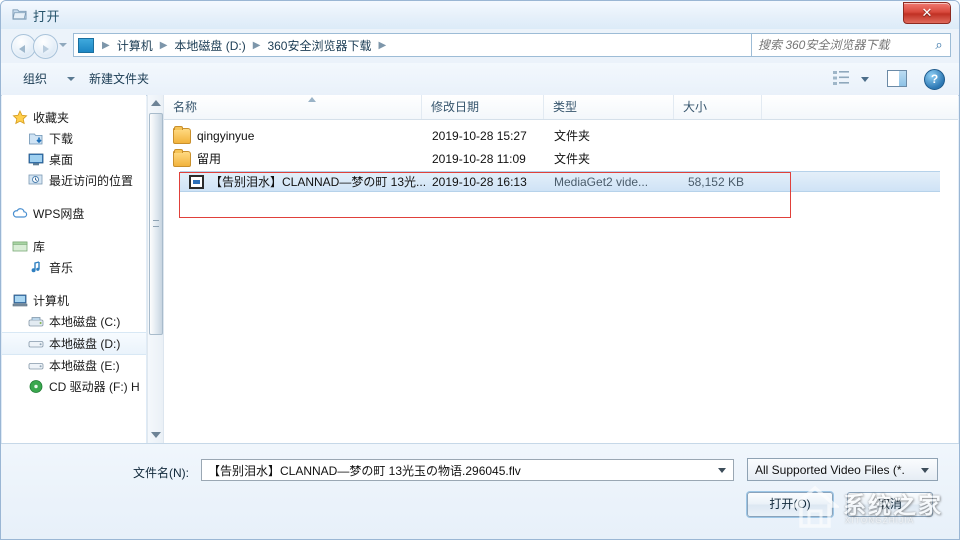 Image resolution: width=960 pixels, height=540 pixels. Describe the element at coordinates (36, 159) in the screenshot. I see `desktop-icon` at that location.